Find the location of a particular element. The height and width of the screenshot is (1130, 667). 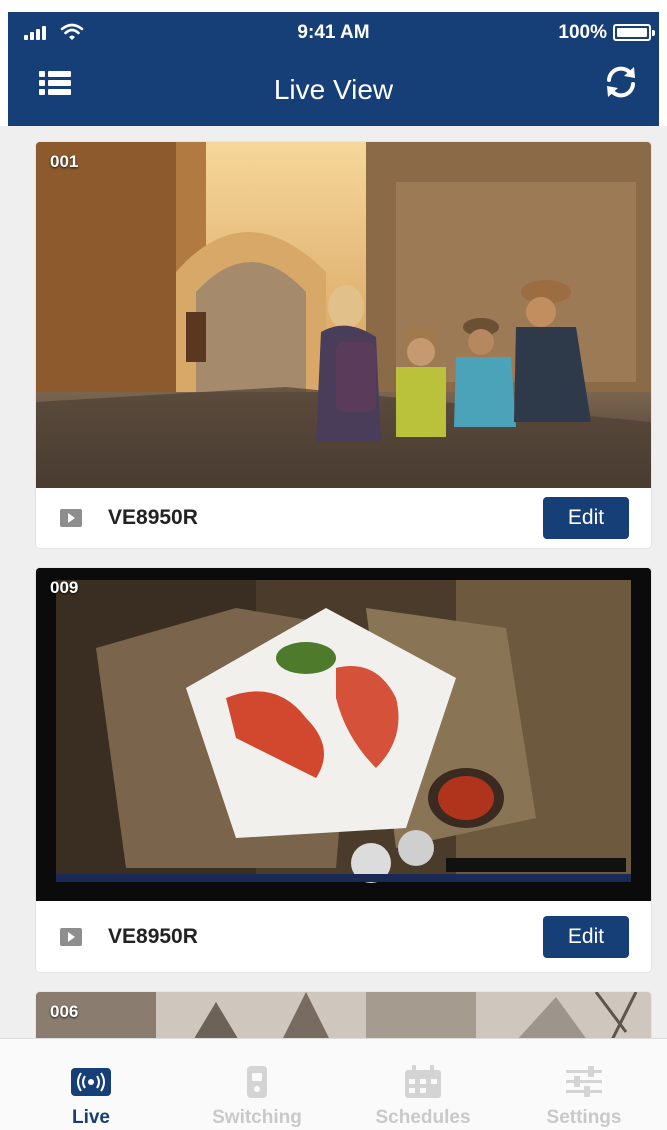

camera-number: 001 is located at coordinates (64, 161).